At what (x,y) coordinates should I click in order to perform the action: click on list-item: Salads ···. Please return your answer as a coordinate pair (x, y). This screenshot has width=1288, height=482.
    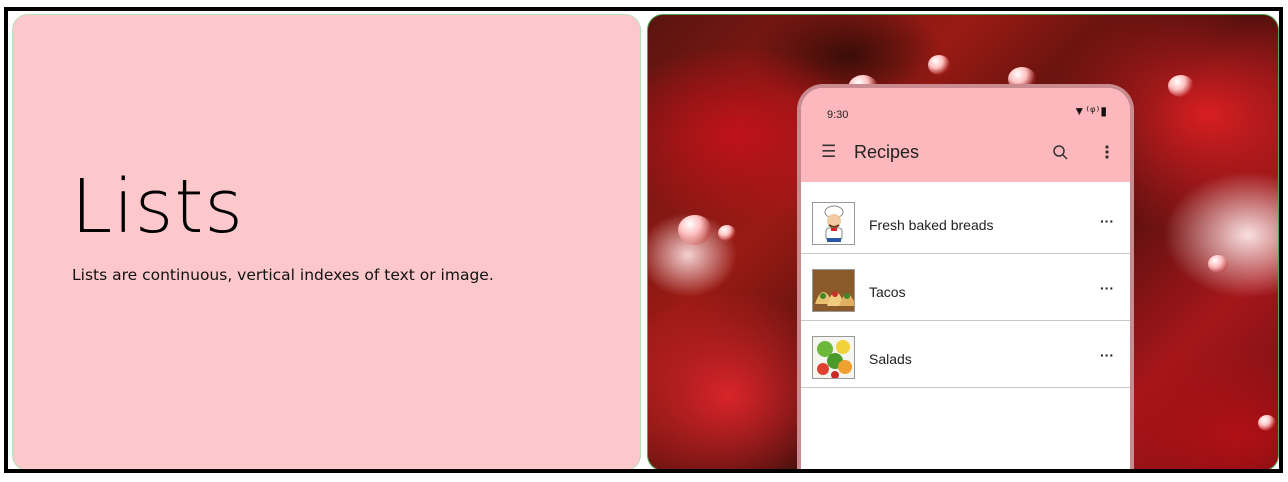
    Looking at the image, I should click on (965, 354).